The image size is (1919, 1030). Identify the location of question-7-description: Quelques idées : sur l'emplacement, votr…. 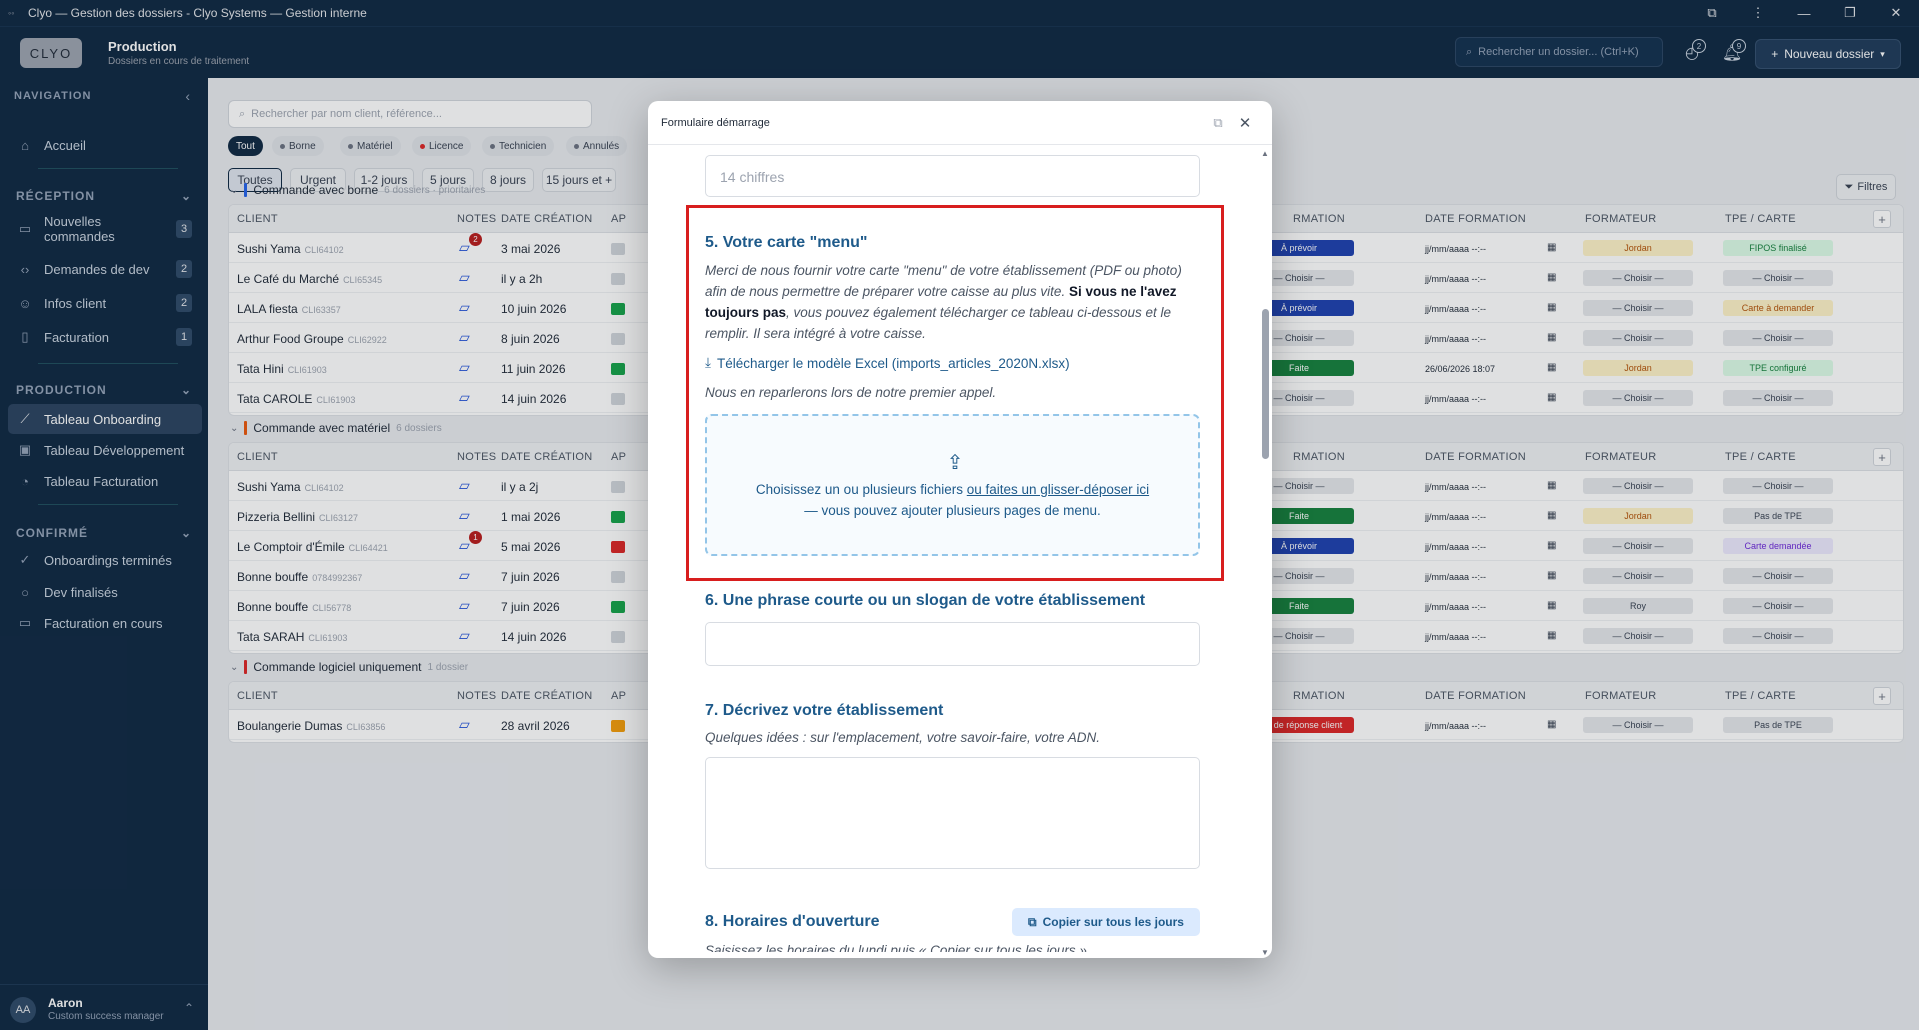
(902, 737).